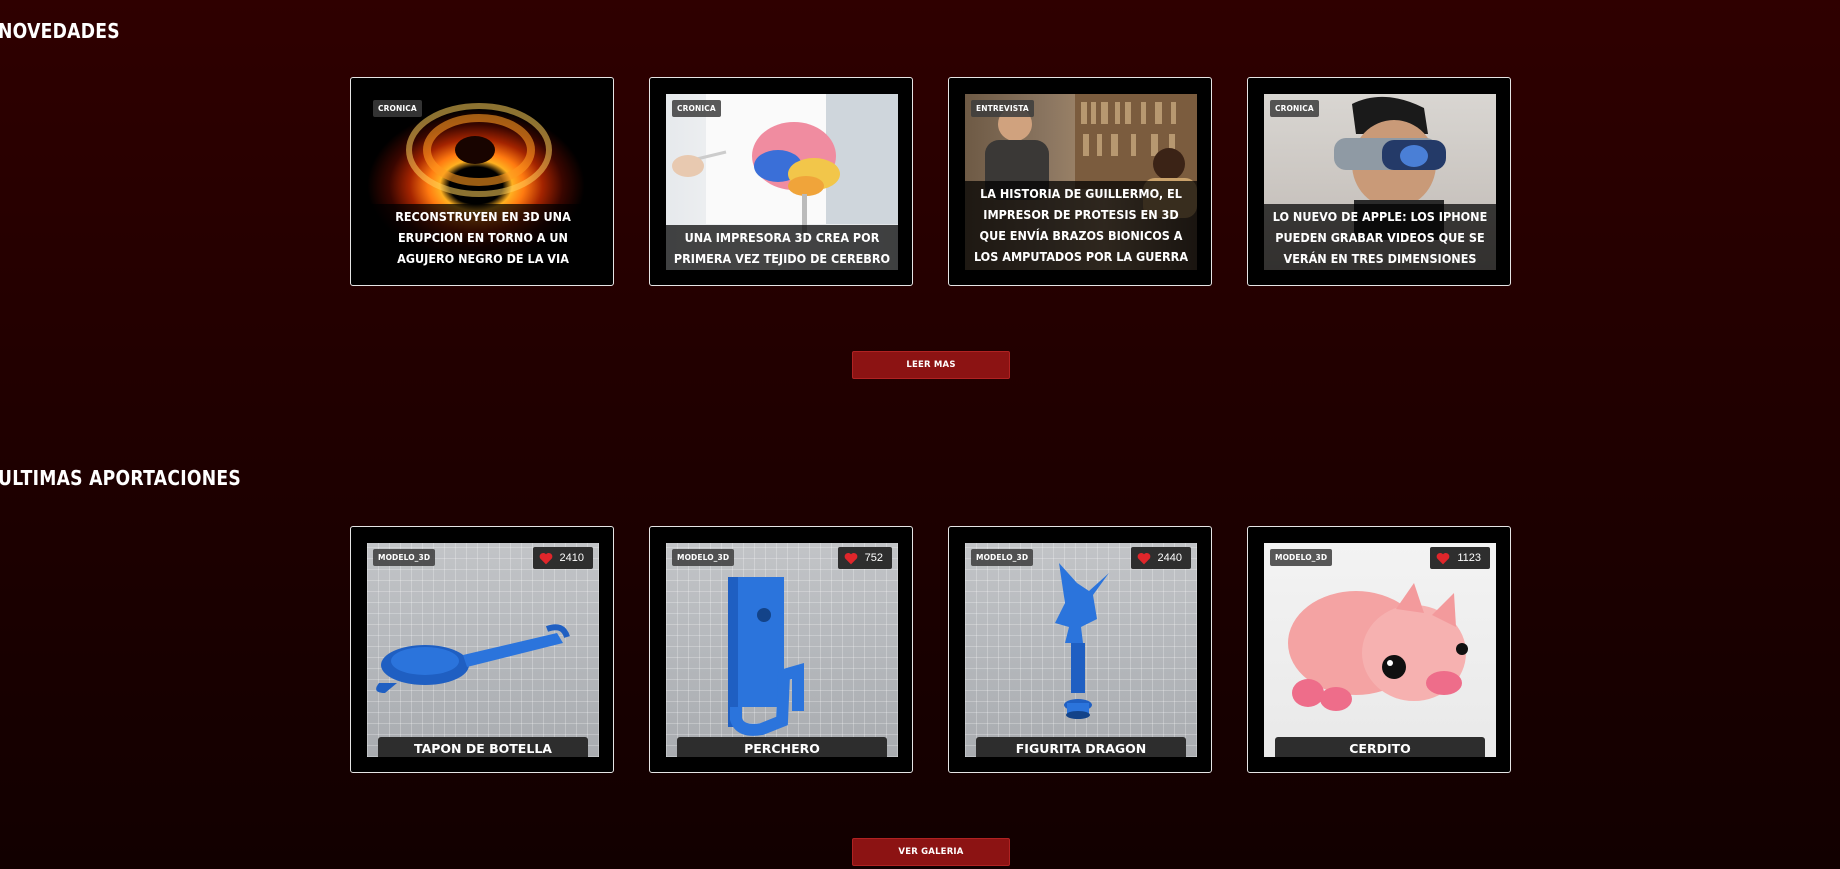 This screenshot has height=869, width=1840. What do you see at coordinates (1002, 108) in the screenshot?
I see `category-tag: ENTREVISTA` at bounding box center [1002, 108].